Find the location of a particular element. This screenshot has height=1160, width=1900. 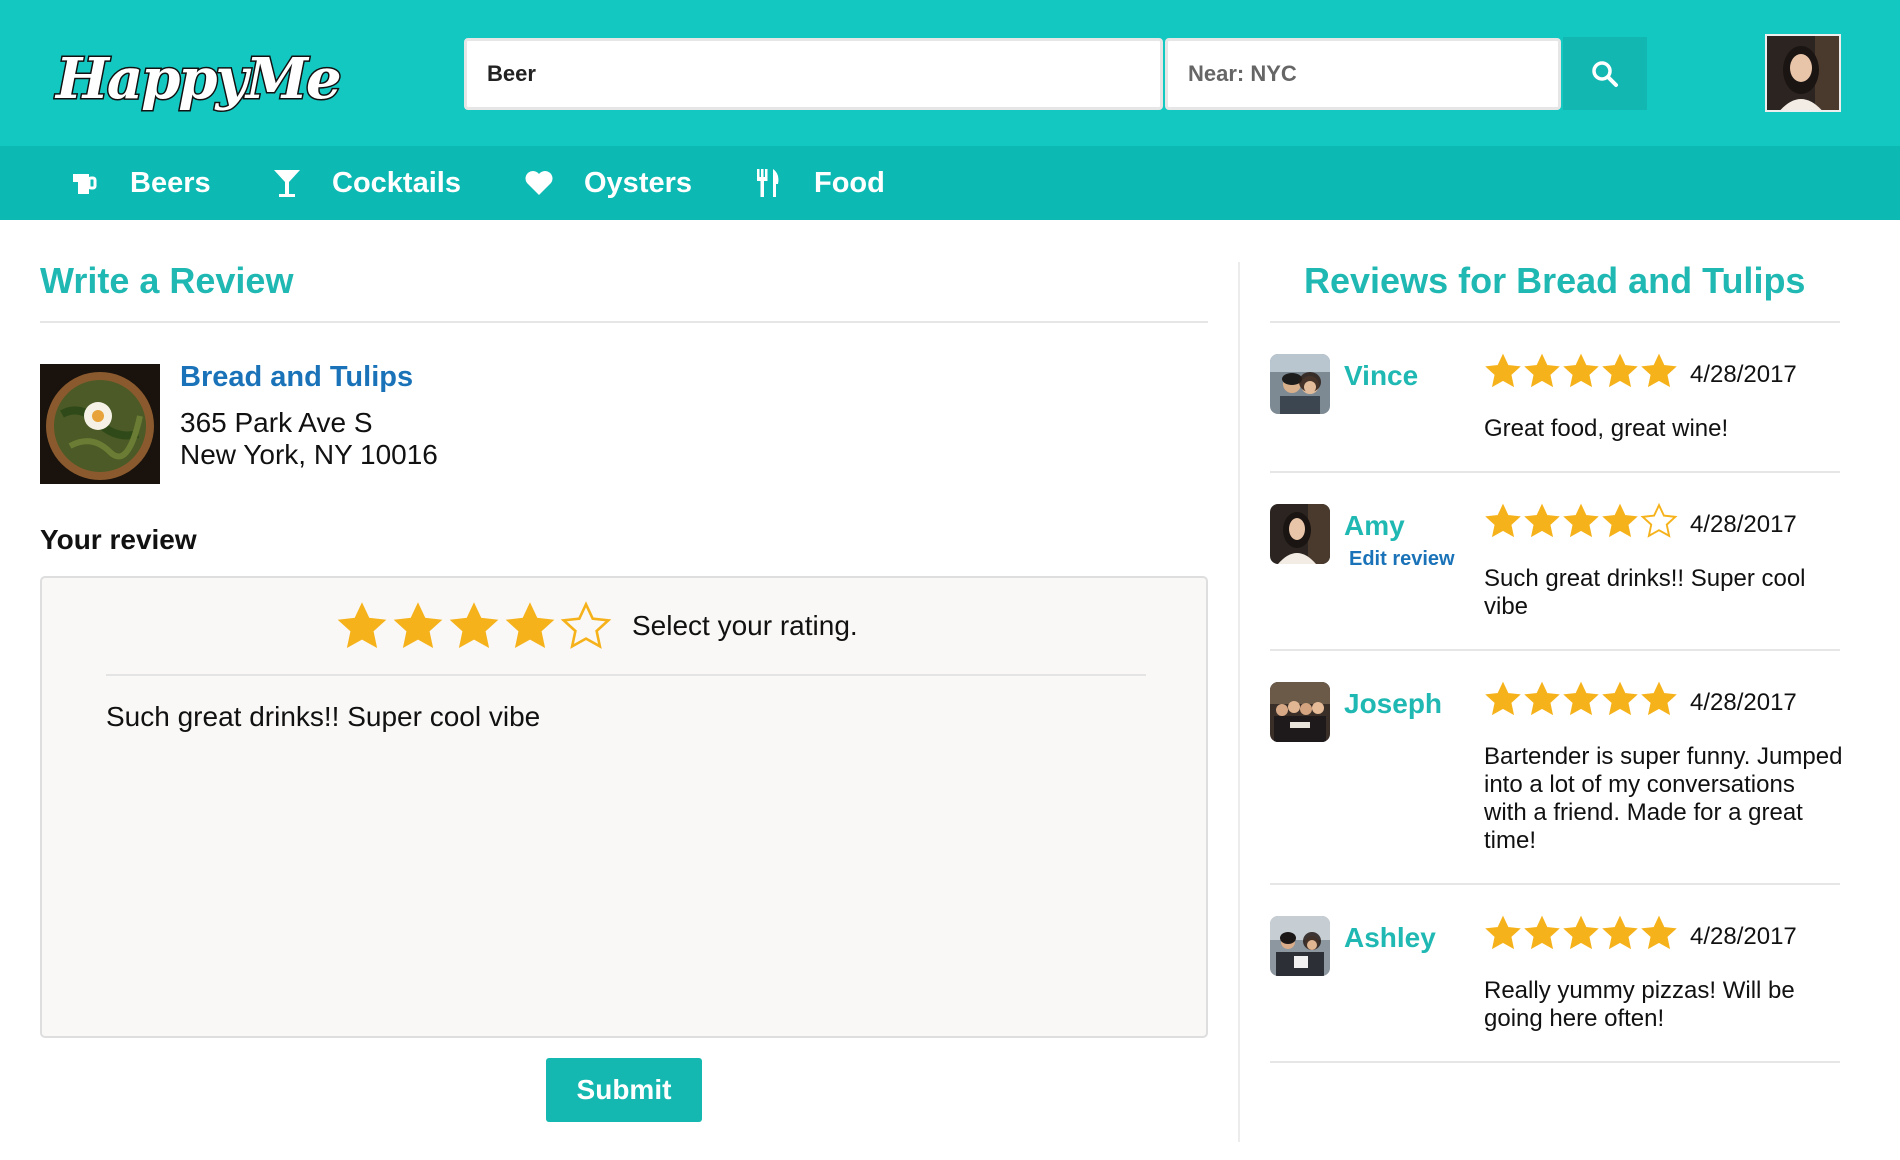

nav-item-label: Beers is located at coordinates (170, 182).